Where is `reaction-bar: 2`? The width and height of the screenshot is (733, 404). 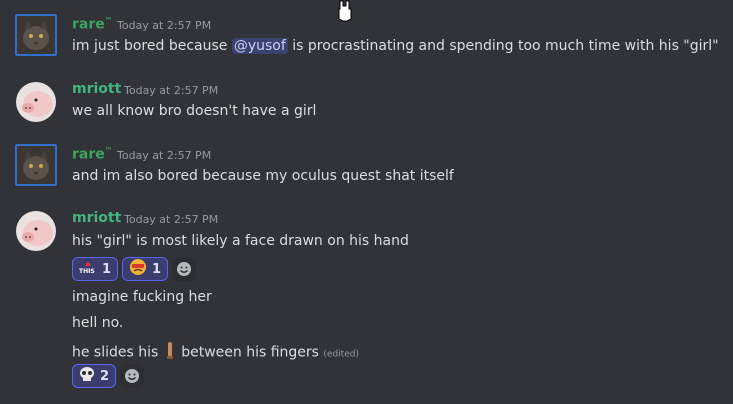
reaction-bar: 2 is located at coordinates (108, 376).